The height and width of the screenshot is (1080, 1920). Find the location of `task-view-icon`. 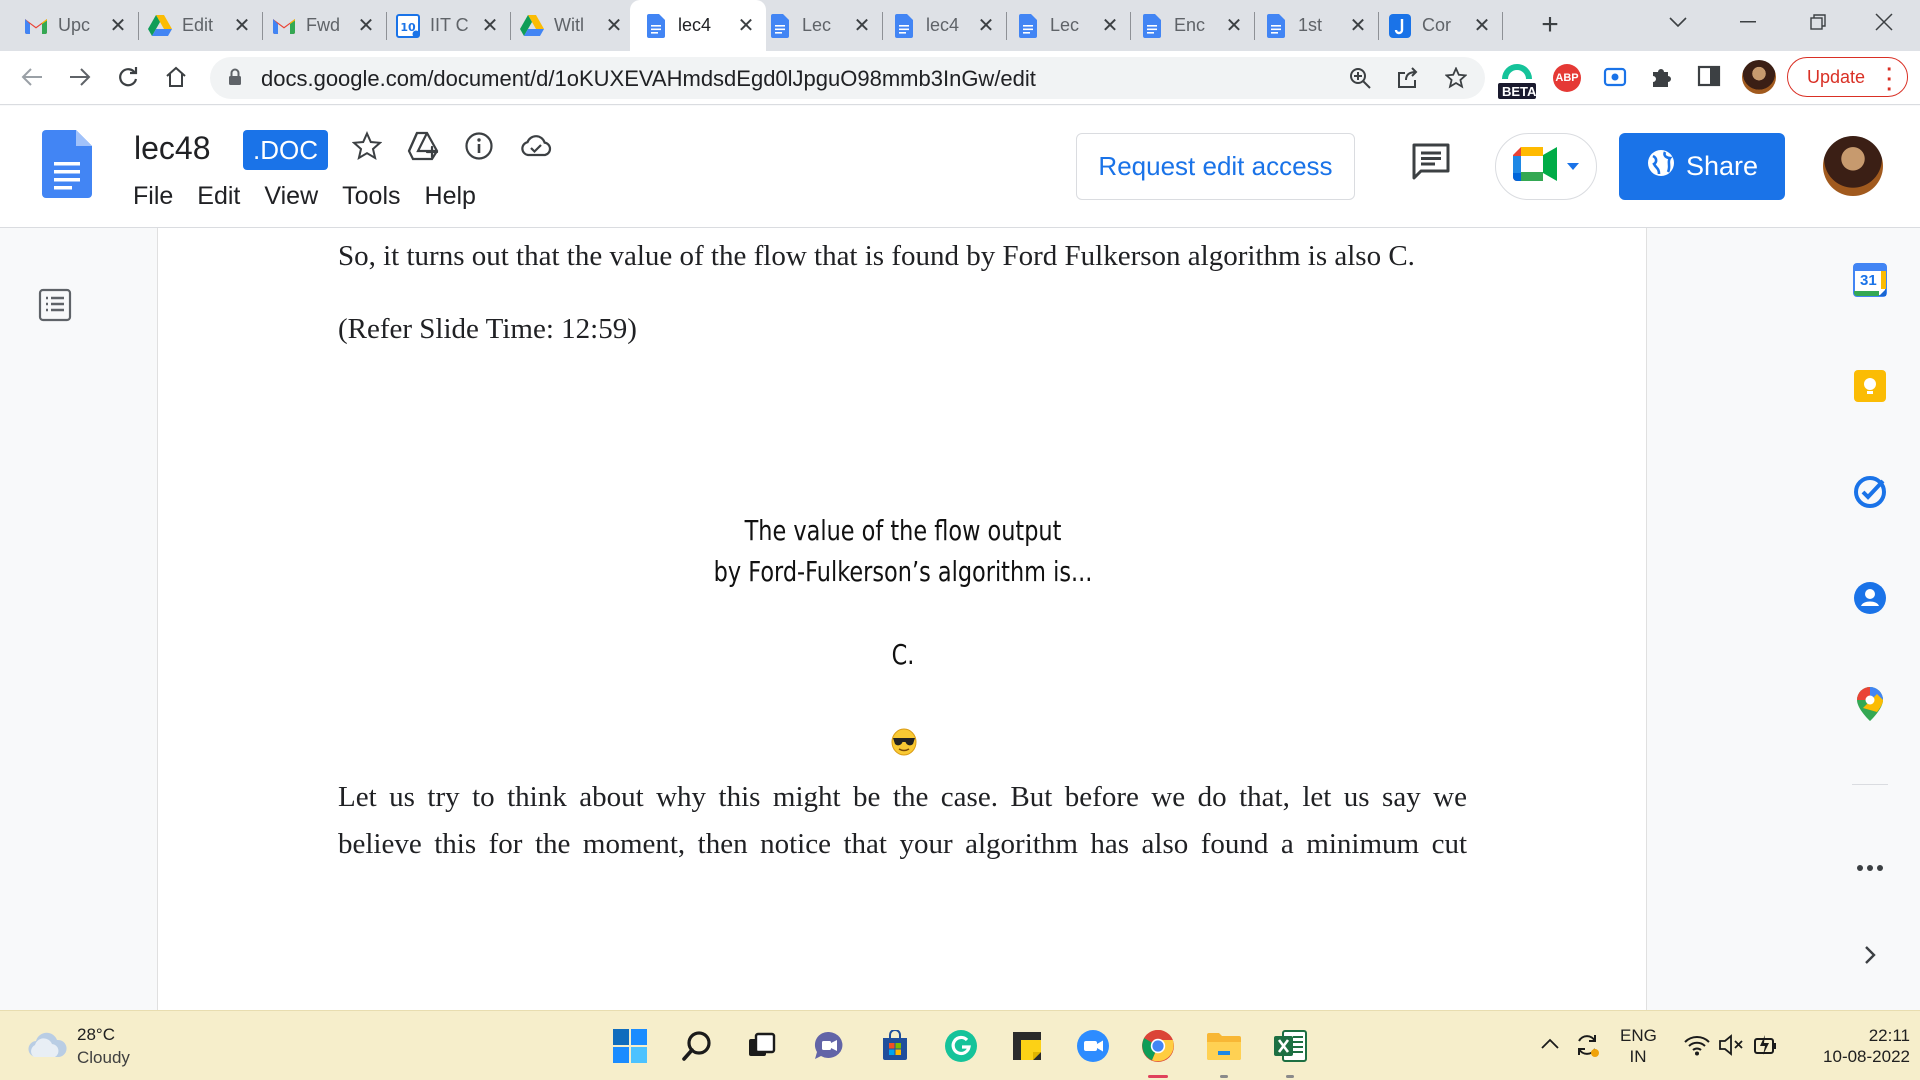

task-view-icon is located at coordinates (762, 1046).